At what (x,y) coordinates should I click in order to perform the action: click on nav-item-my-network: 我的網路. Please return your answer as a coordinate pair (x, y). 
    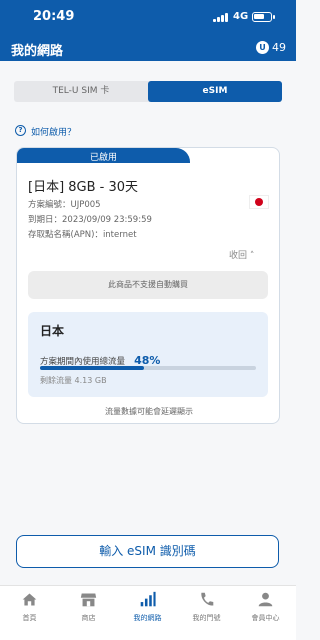
    Looking at the image, I should click on (147, 611).